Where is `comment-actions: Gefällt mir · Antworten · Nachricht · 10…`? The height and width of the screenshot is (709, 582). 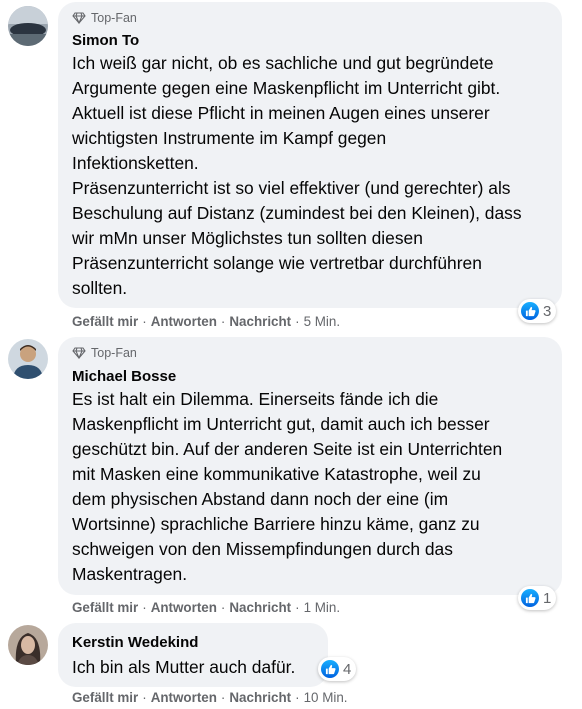
comment-actions: Gefällt mir · Antworten · Nachricht · 10… is located at coordinates (210, 697).